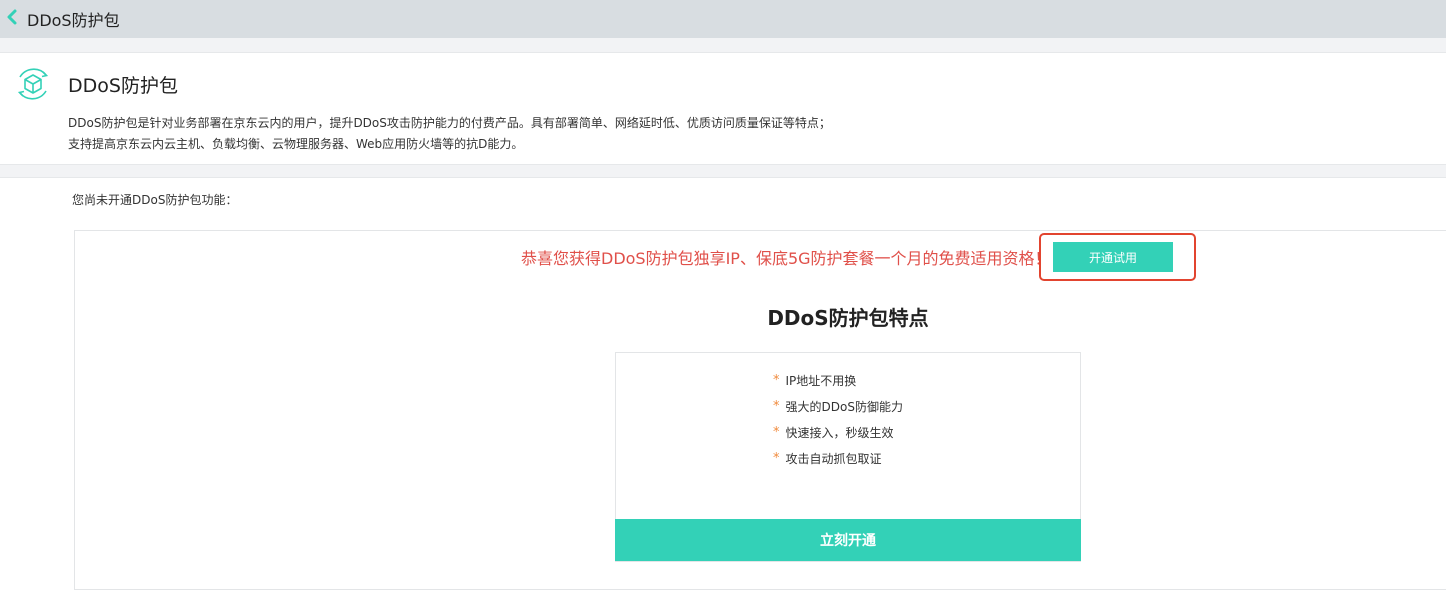  Describe the element at coordinates (848, 318) in the screenshot. I see `features-title: DDoS防护包特点` at that location.